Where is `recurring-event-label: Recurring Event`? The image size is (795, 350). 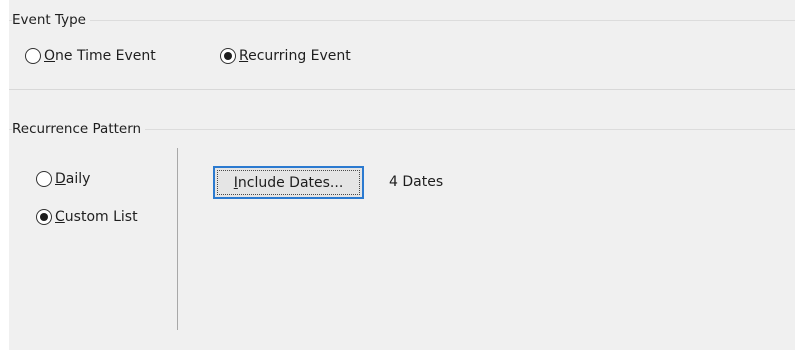
recurring-event-label: Recurring Event is located at coordinates (295, 56).